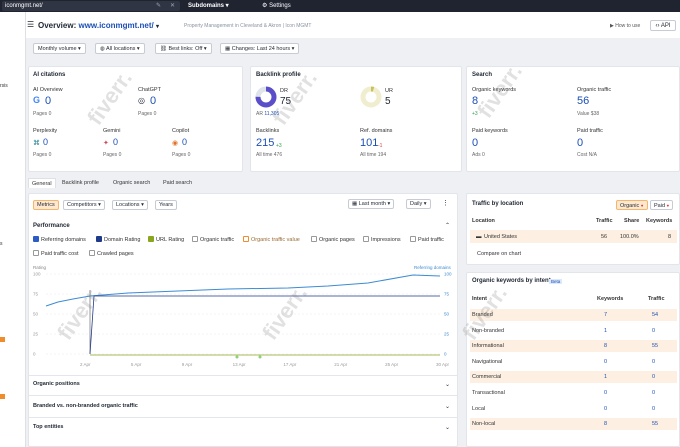  What do you see at coordinates (120, 48) in the screenshot?
I see `location-filter: ◍ All locations ▾` at bounding box center [120, 48].